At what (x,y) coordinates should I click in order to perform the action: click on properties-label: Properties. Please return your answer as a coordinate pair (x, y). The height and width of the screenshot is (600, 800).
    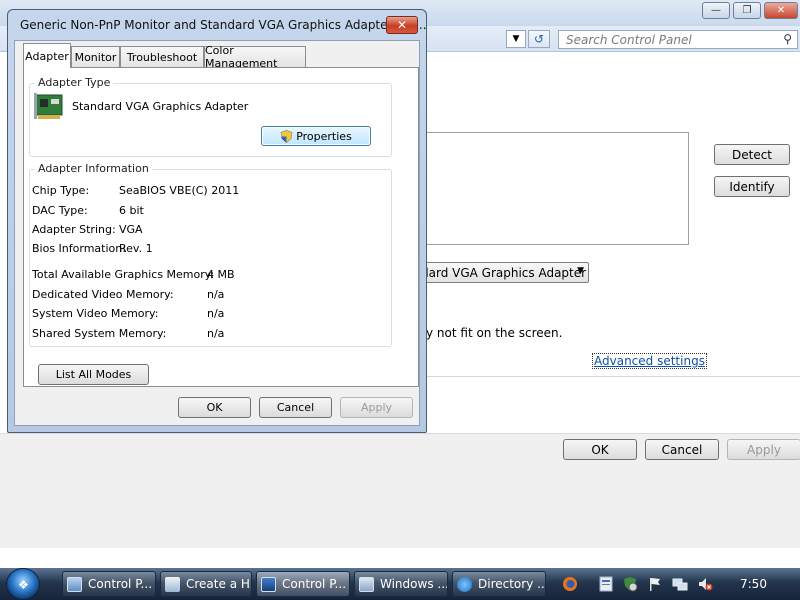
    Looking at the image, I should click on (324, 136).